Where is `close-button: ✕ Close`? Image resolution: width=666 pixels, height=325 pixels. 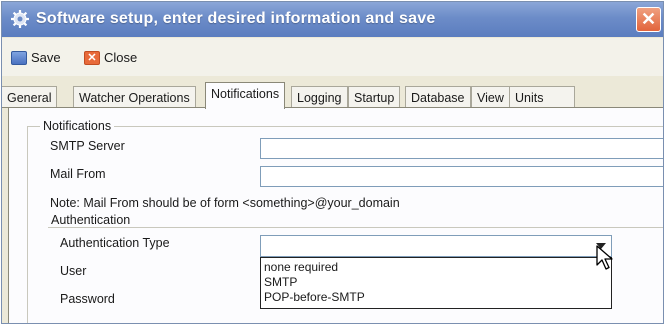
close-button: ✕ Close is located at coordinates (110, 57).